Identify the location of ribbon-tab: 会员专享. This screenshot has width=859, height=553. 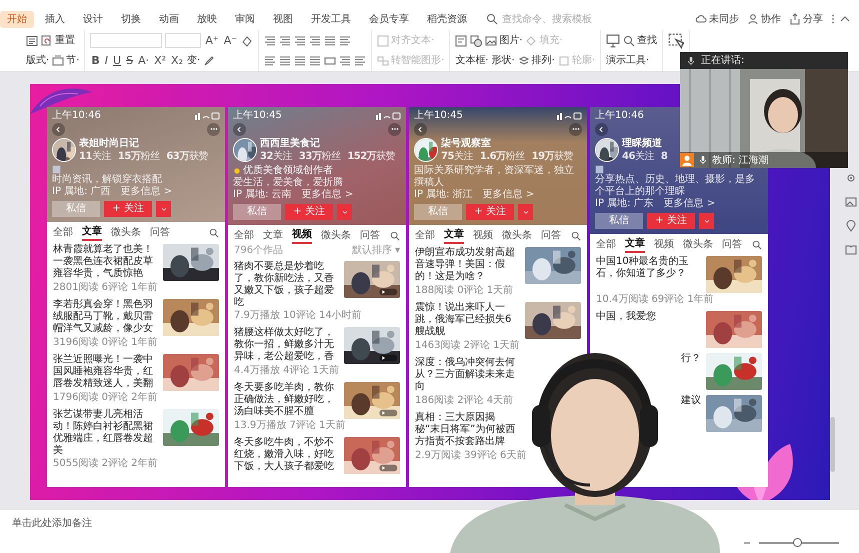
(389, 19).